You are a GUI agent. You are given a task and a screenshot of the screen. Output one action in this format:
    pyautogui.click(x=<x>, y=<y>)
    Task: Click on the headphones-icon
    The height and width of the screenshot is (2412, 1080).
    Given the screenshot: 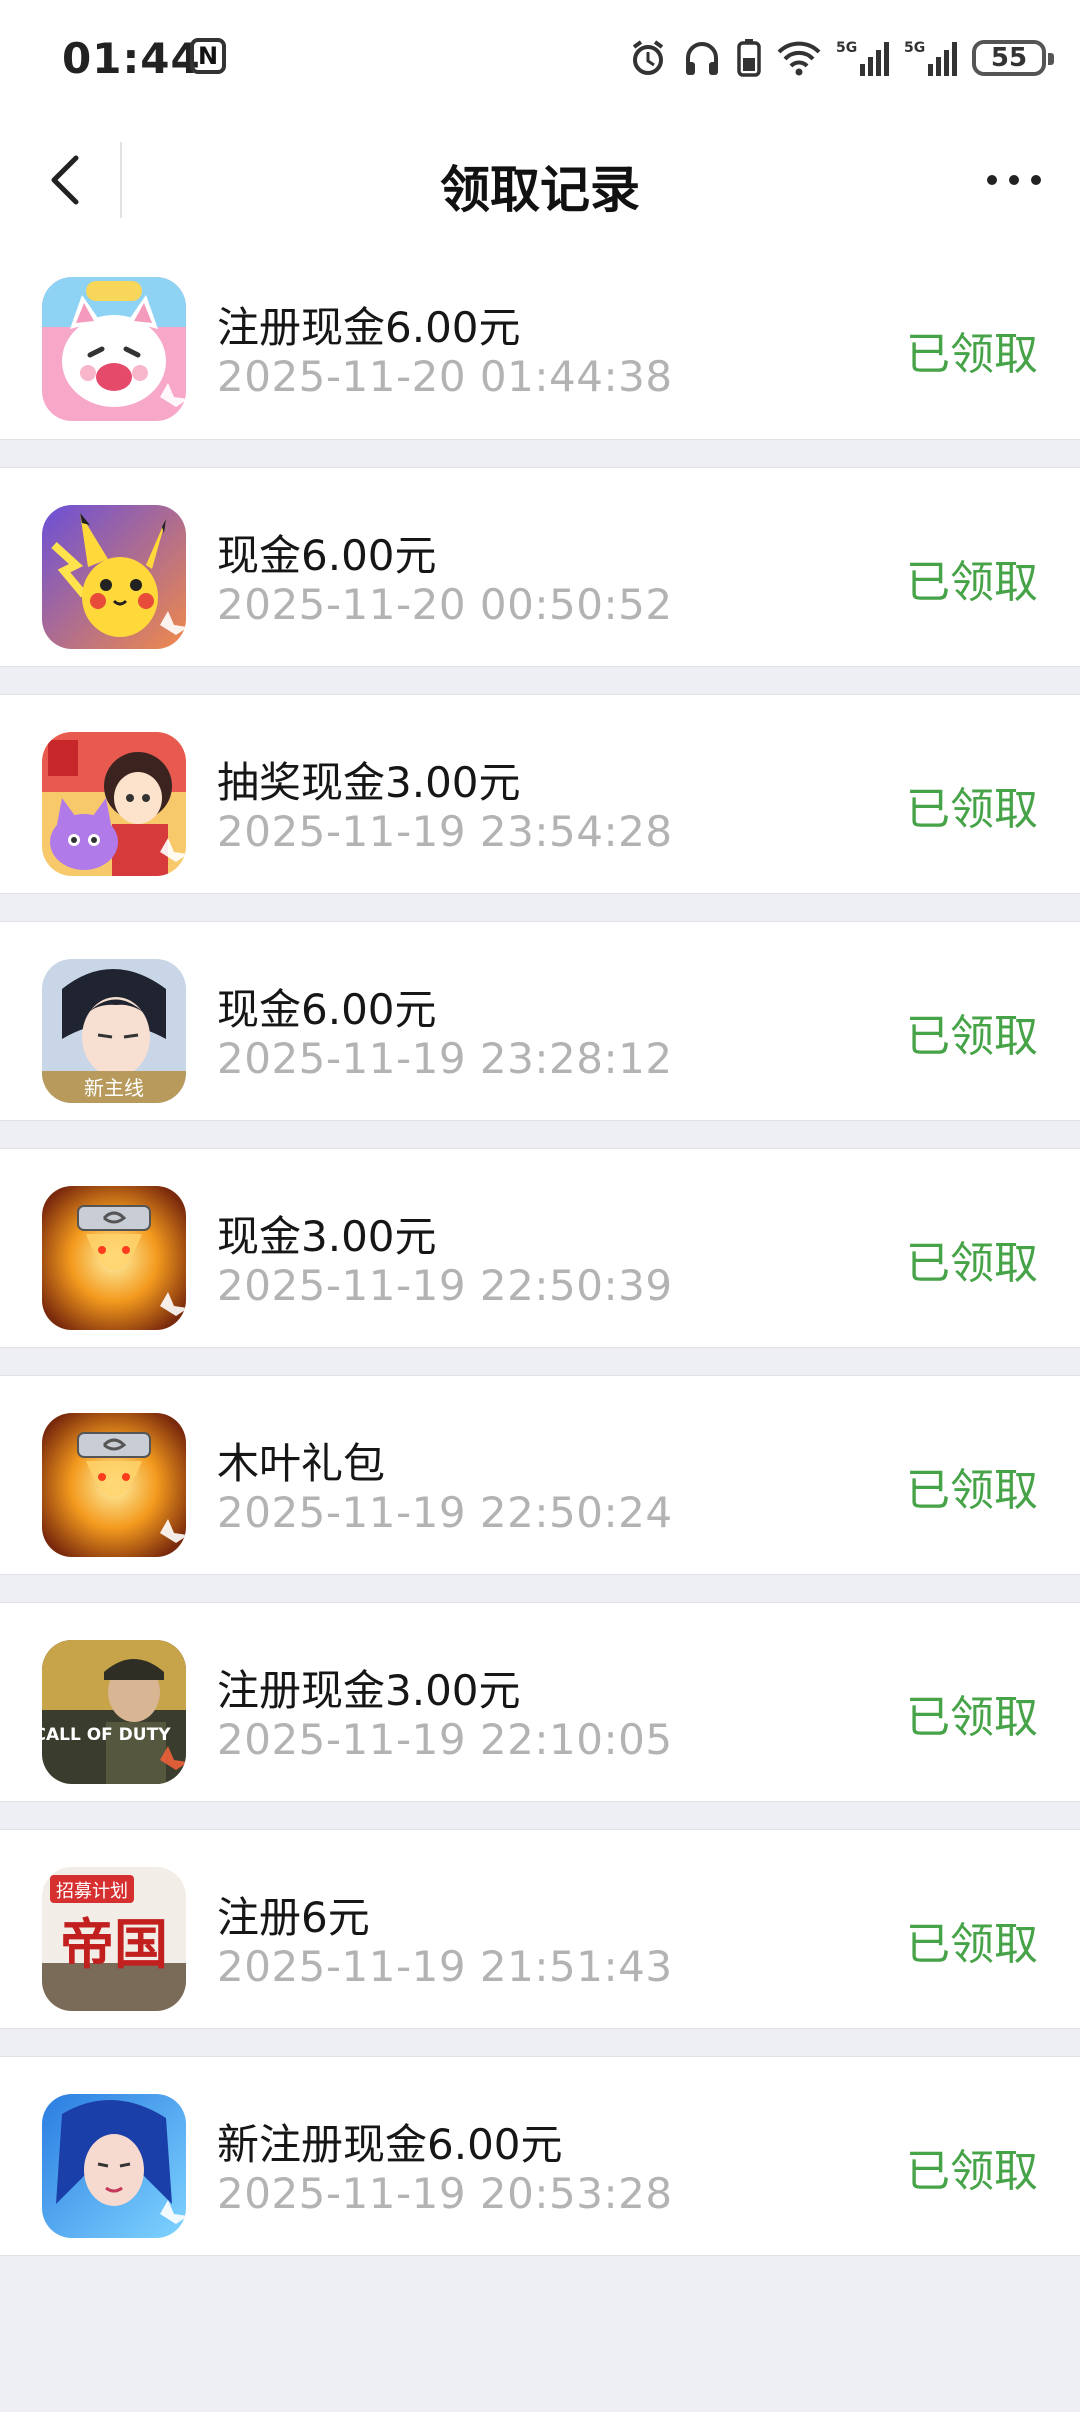 What is the action you would take?
    pyautogui.click(x=702, y=58)
    